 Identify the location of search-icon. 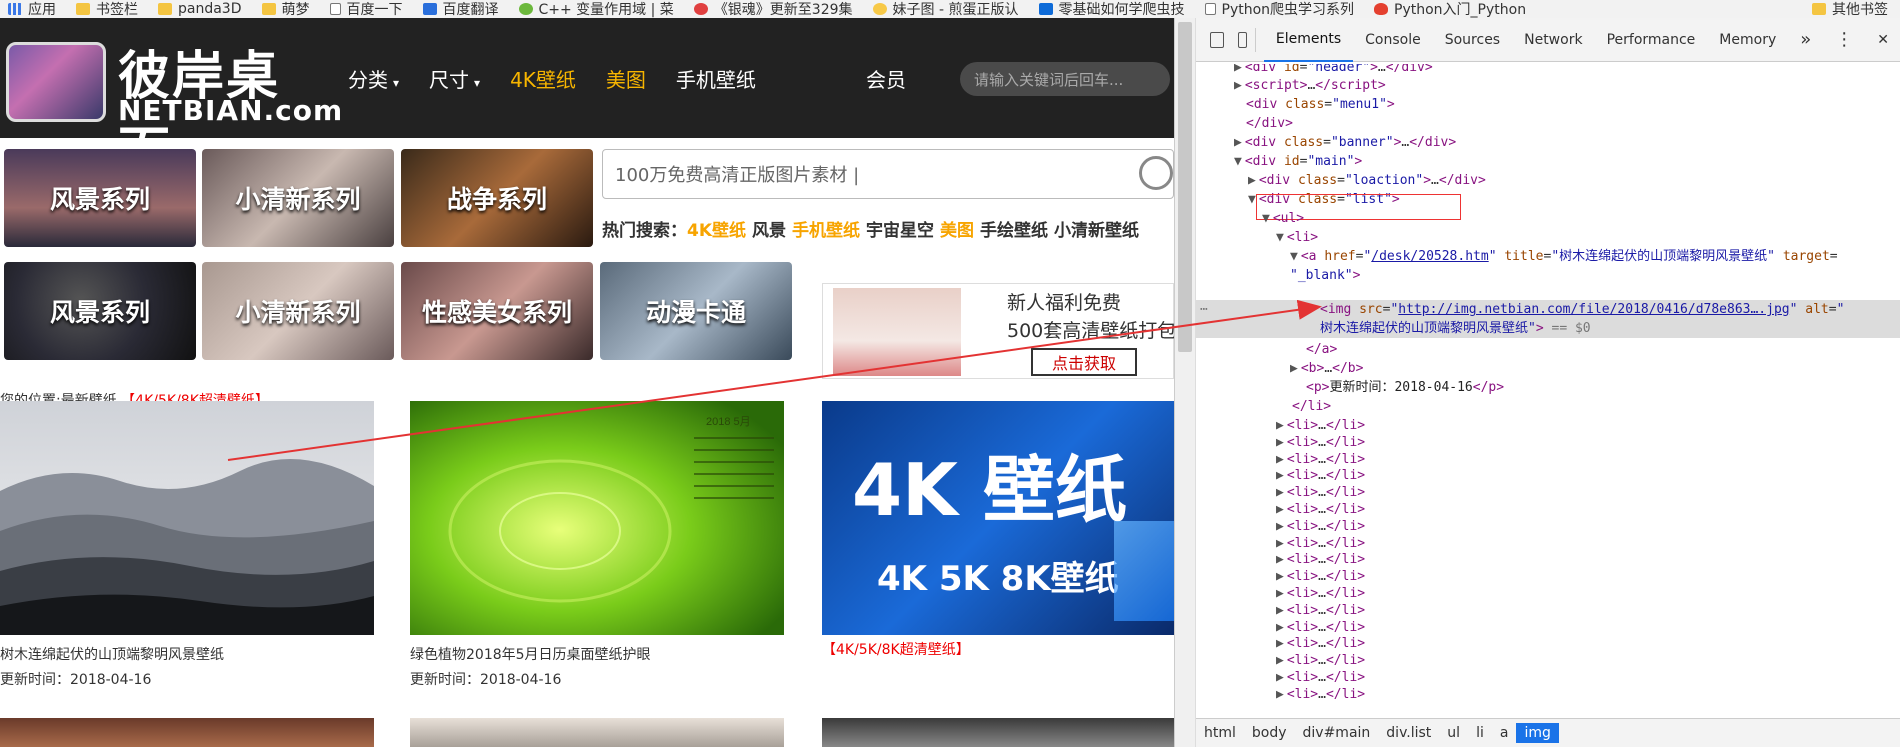
(1156, 173).